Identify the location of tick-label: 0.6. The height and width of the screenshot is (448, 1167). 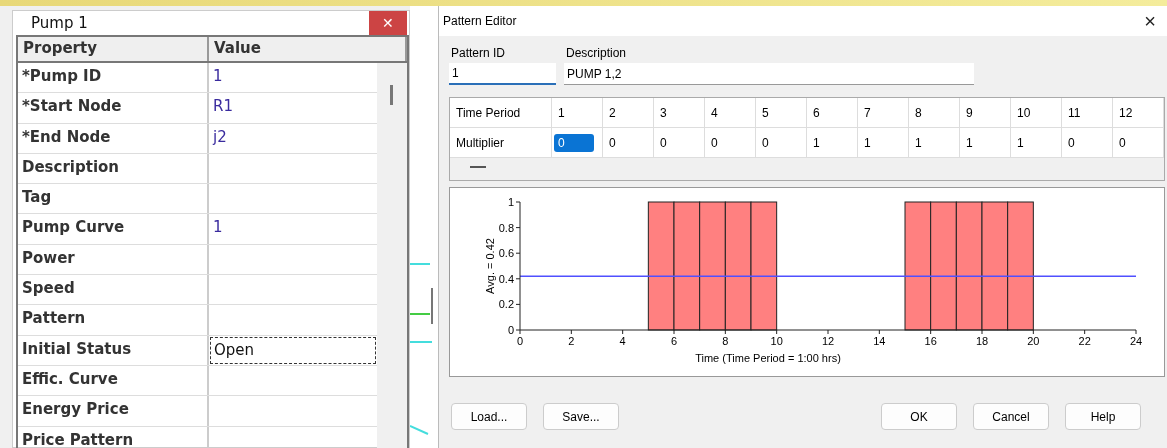
(506, 253).